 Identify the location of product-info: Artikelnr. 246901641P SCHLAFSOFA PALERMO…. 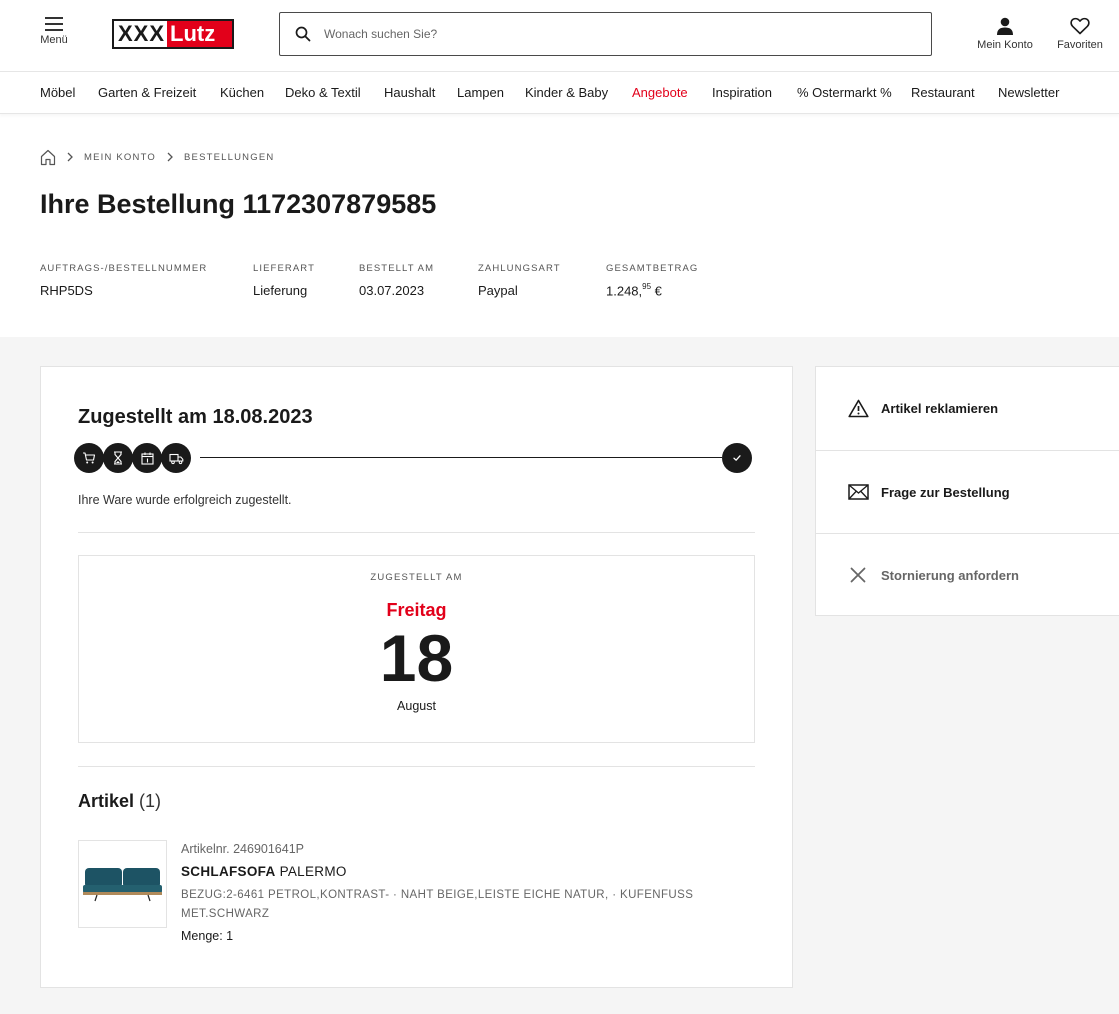
(461, 892).